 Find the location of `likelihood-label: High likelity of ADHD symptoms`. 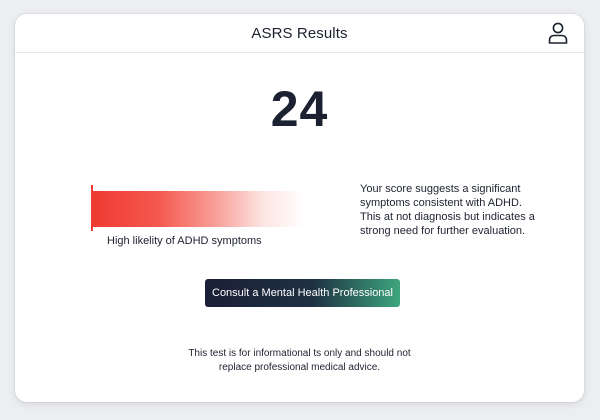

likelihood-label: High likelity of ADHD symptoms is located at coordinates (184, 241).